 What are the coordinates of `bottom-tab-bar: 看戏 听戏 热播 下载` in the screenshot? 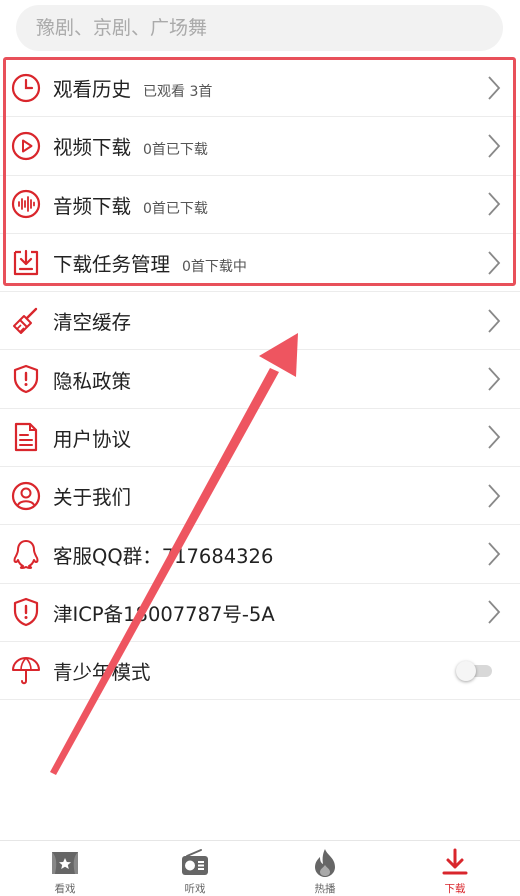 It's located at (260, 868).